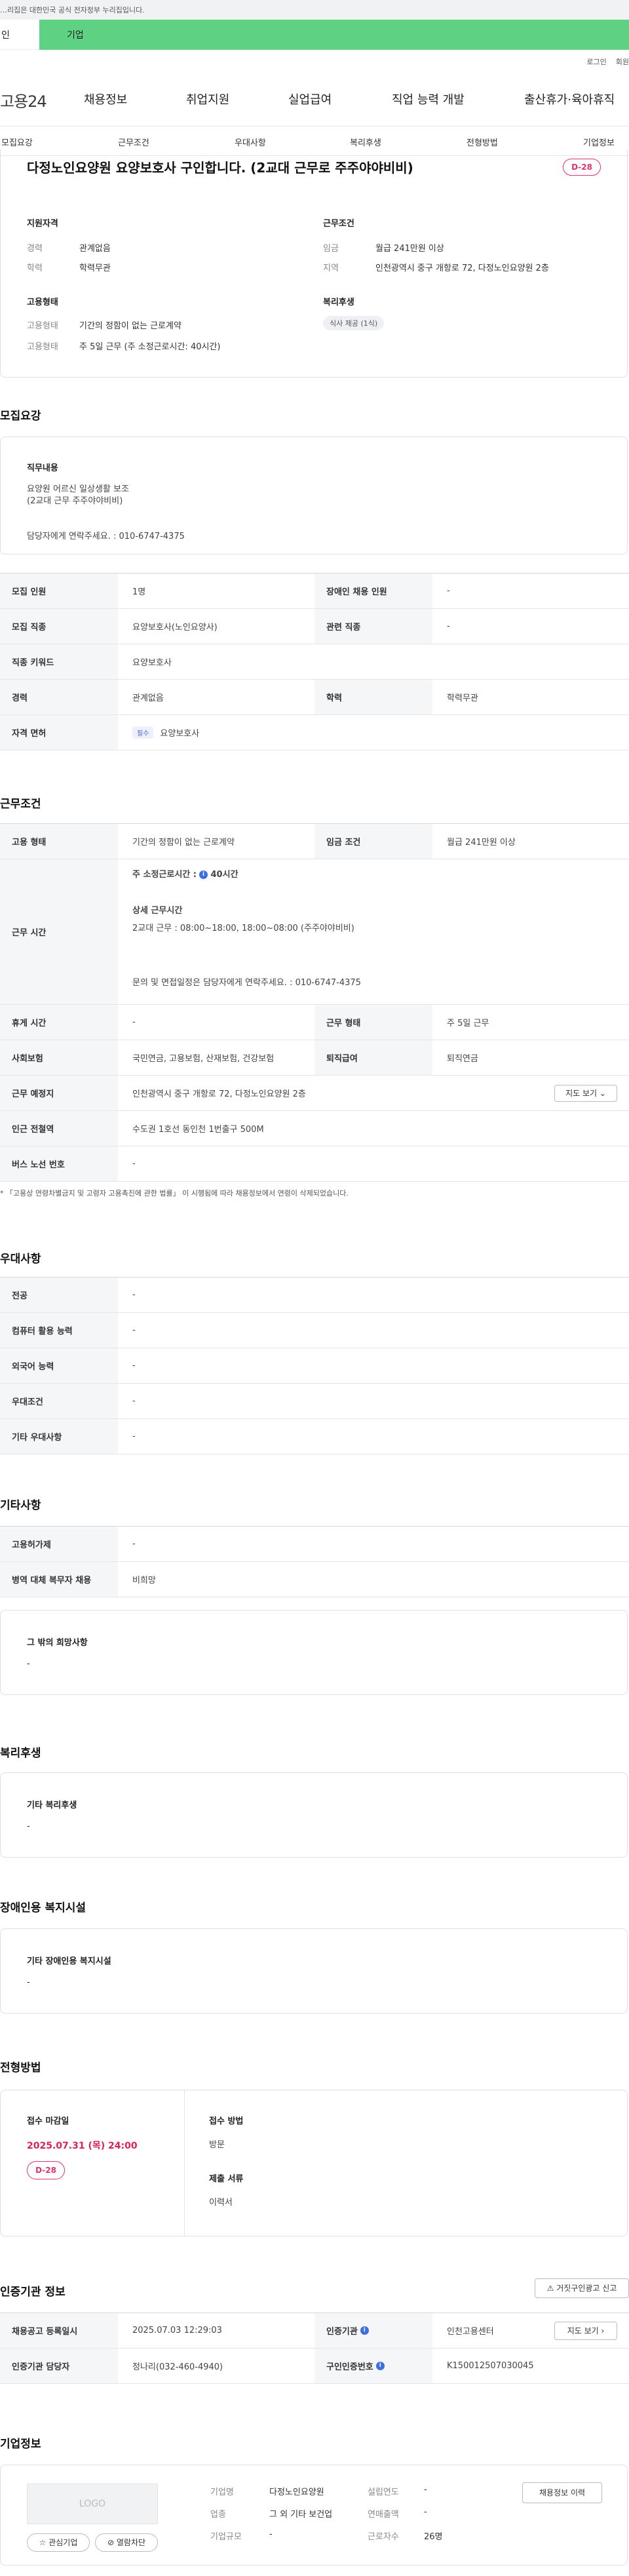 Image resolution: width=629 pixels, height=2576 pixels. What do you see at coordinates (314, 1561) in the screenshot?
I see `etc-table: 고용허가제 - 병역 대체 복무자 채용 비희망` at bounding box center [314, 1561].